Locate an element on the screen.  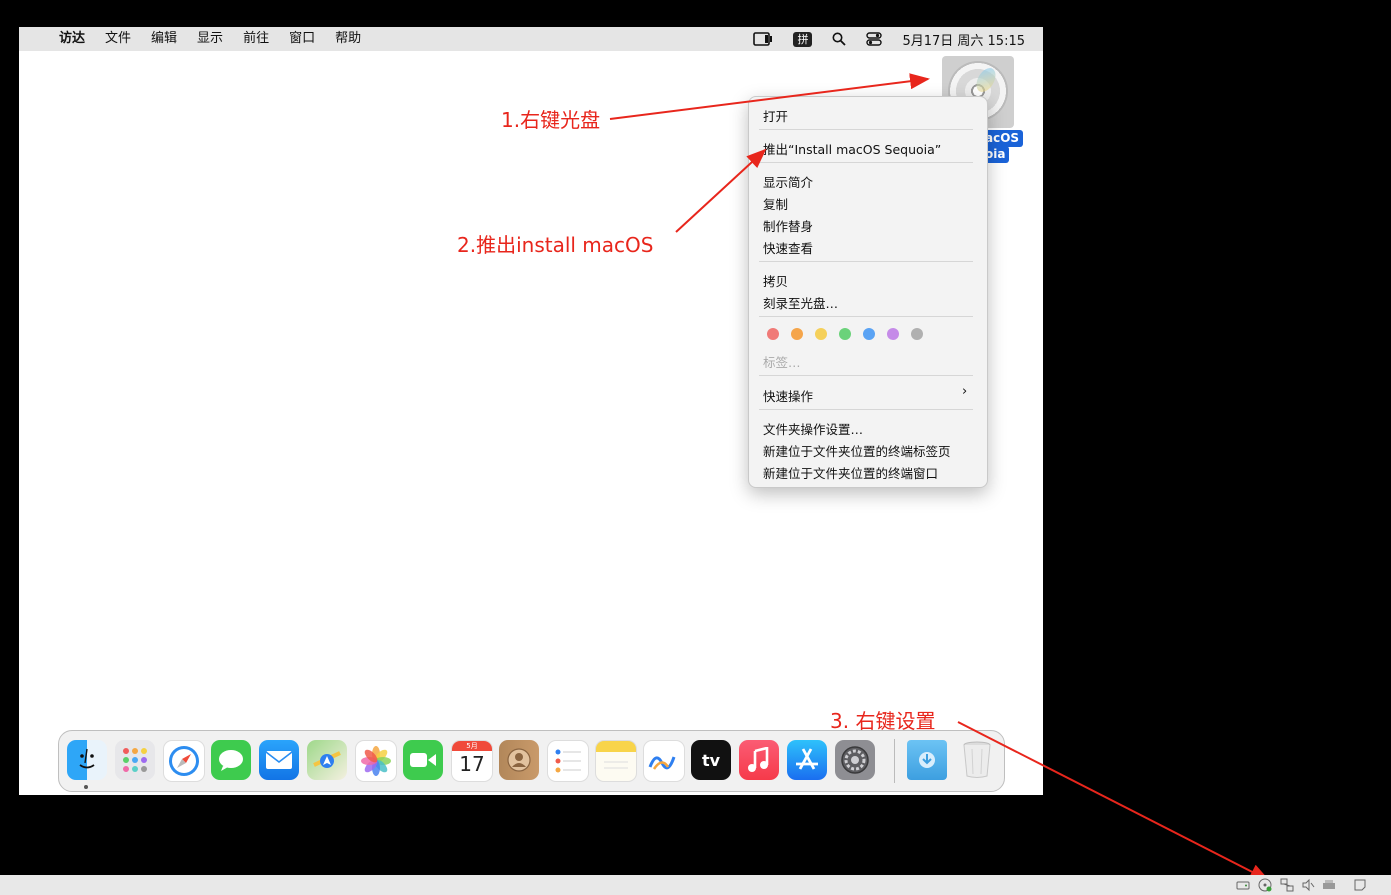
menu-item-duplicate: 复制 is located at coordinates (775, 203).